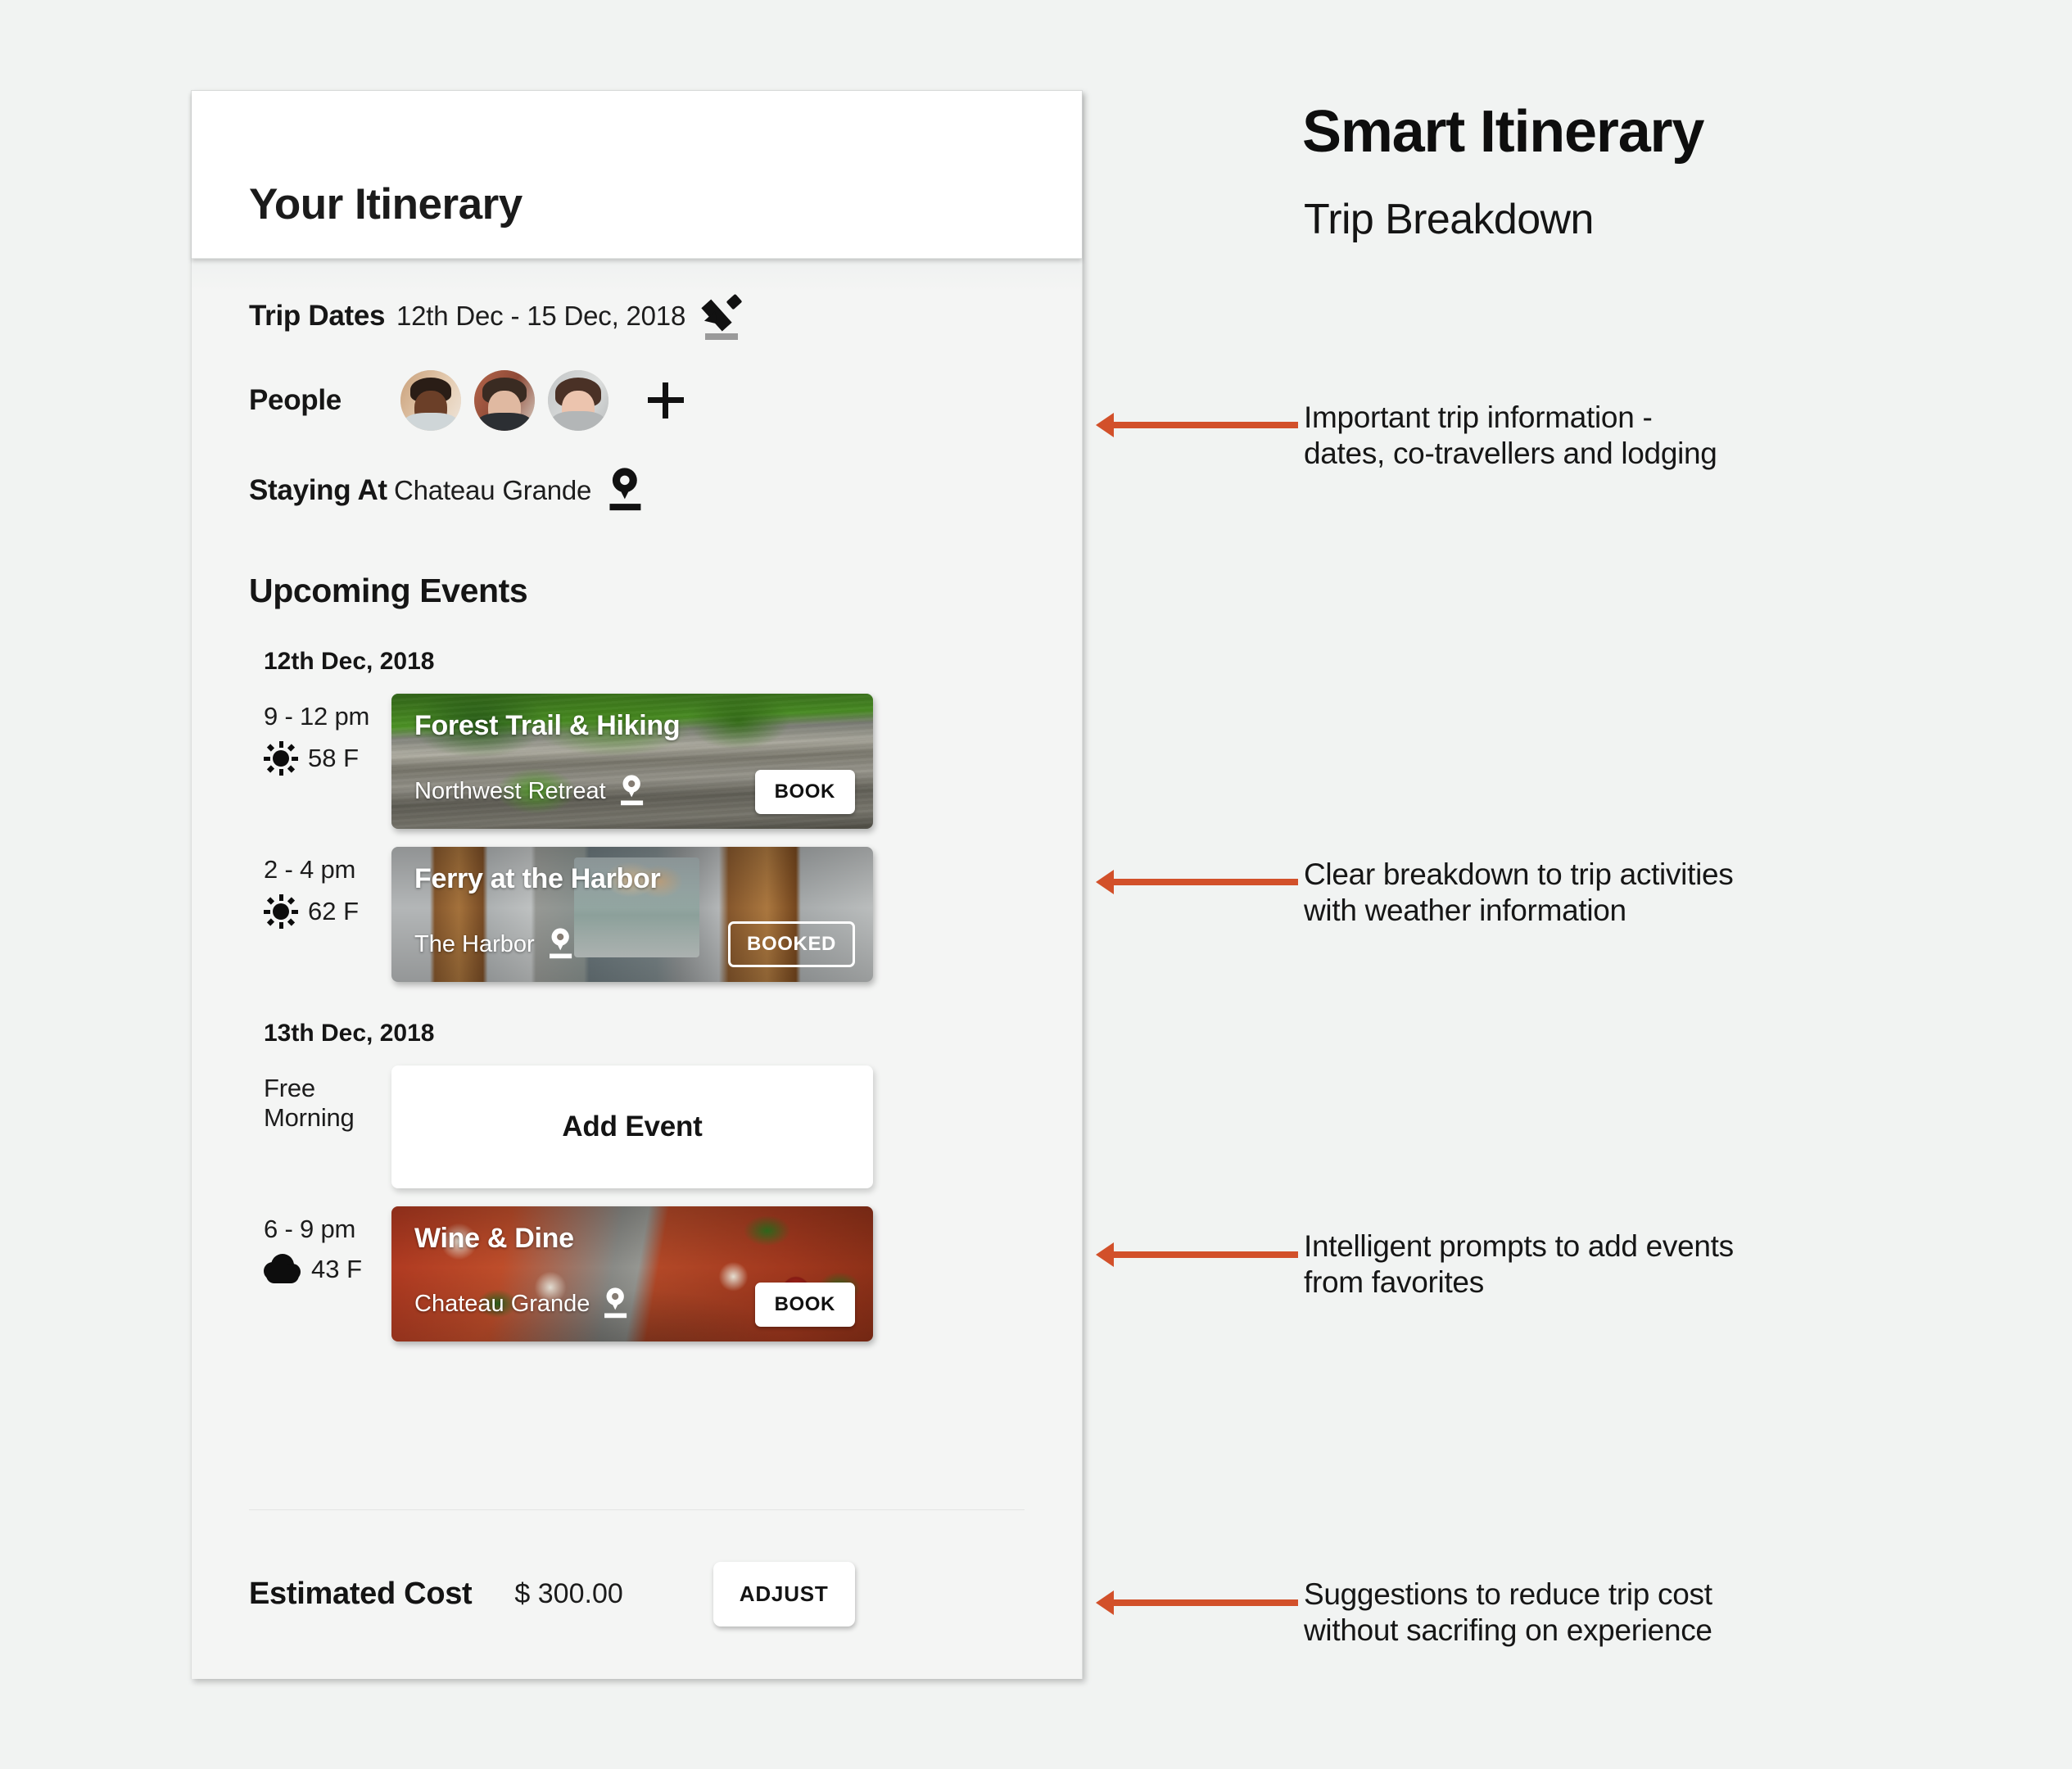 The height and width of the screenshot is (1769, 2072). What do you see at coordinates (493, 490) in the screenshot?
I see `staying-at-value: Chateau Grande` at bounding box center [493, 490].